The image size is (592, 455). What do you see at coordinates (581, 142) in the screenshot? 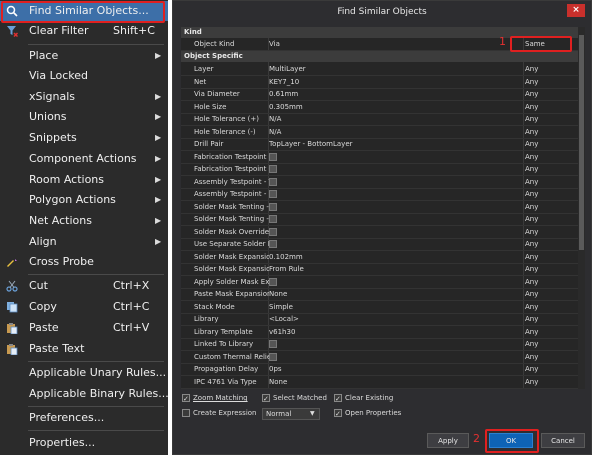
I see `scrollbar-thumb` at bounding box center [581, 142].